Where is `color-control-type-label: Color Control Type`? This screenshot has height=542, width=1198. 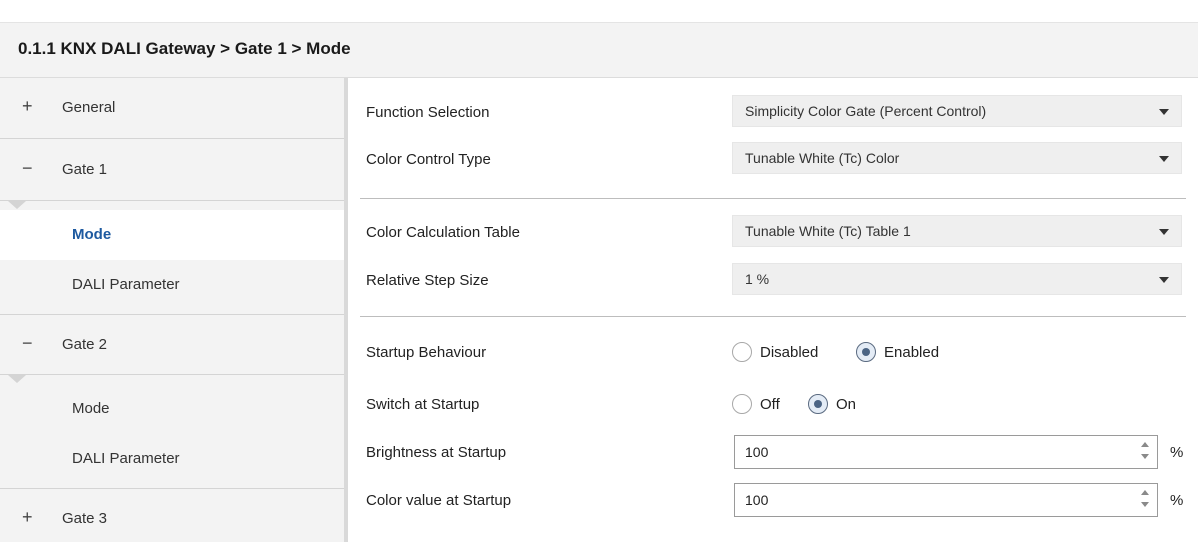
color-control-type-label: Color Control Type is located at coordinates (428, 159).